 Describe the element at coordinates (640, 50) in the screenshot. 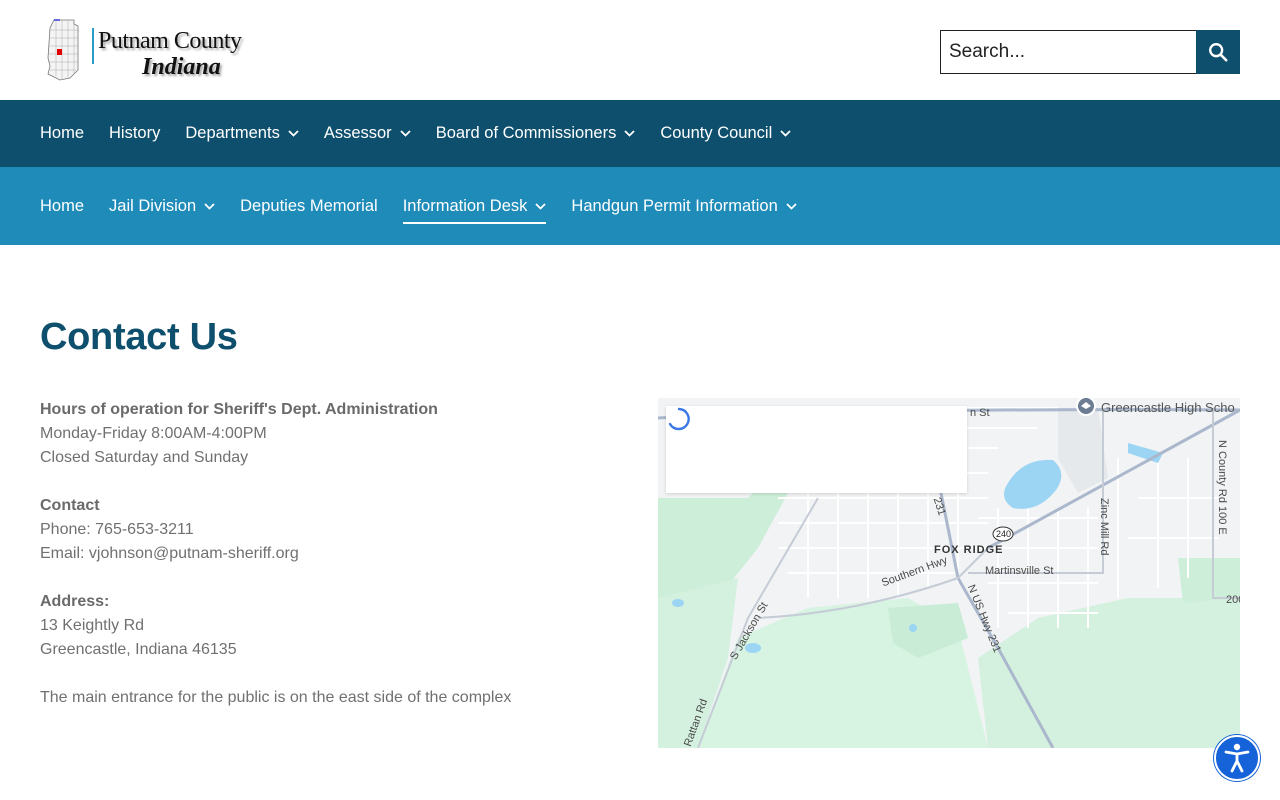

I see `site-header: Putnam County Indiana` at that location.